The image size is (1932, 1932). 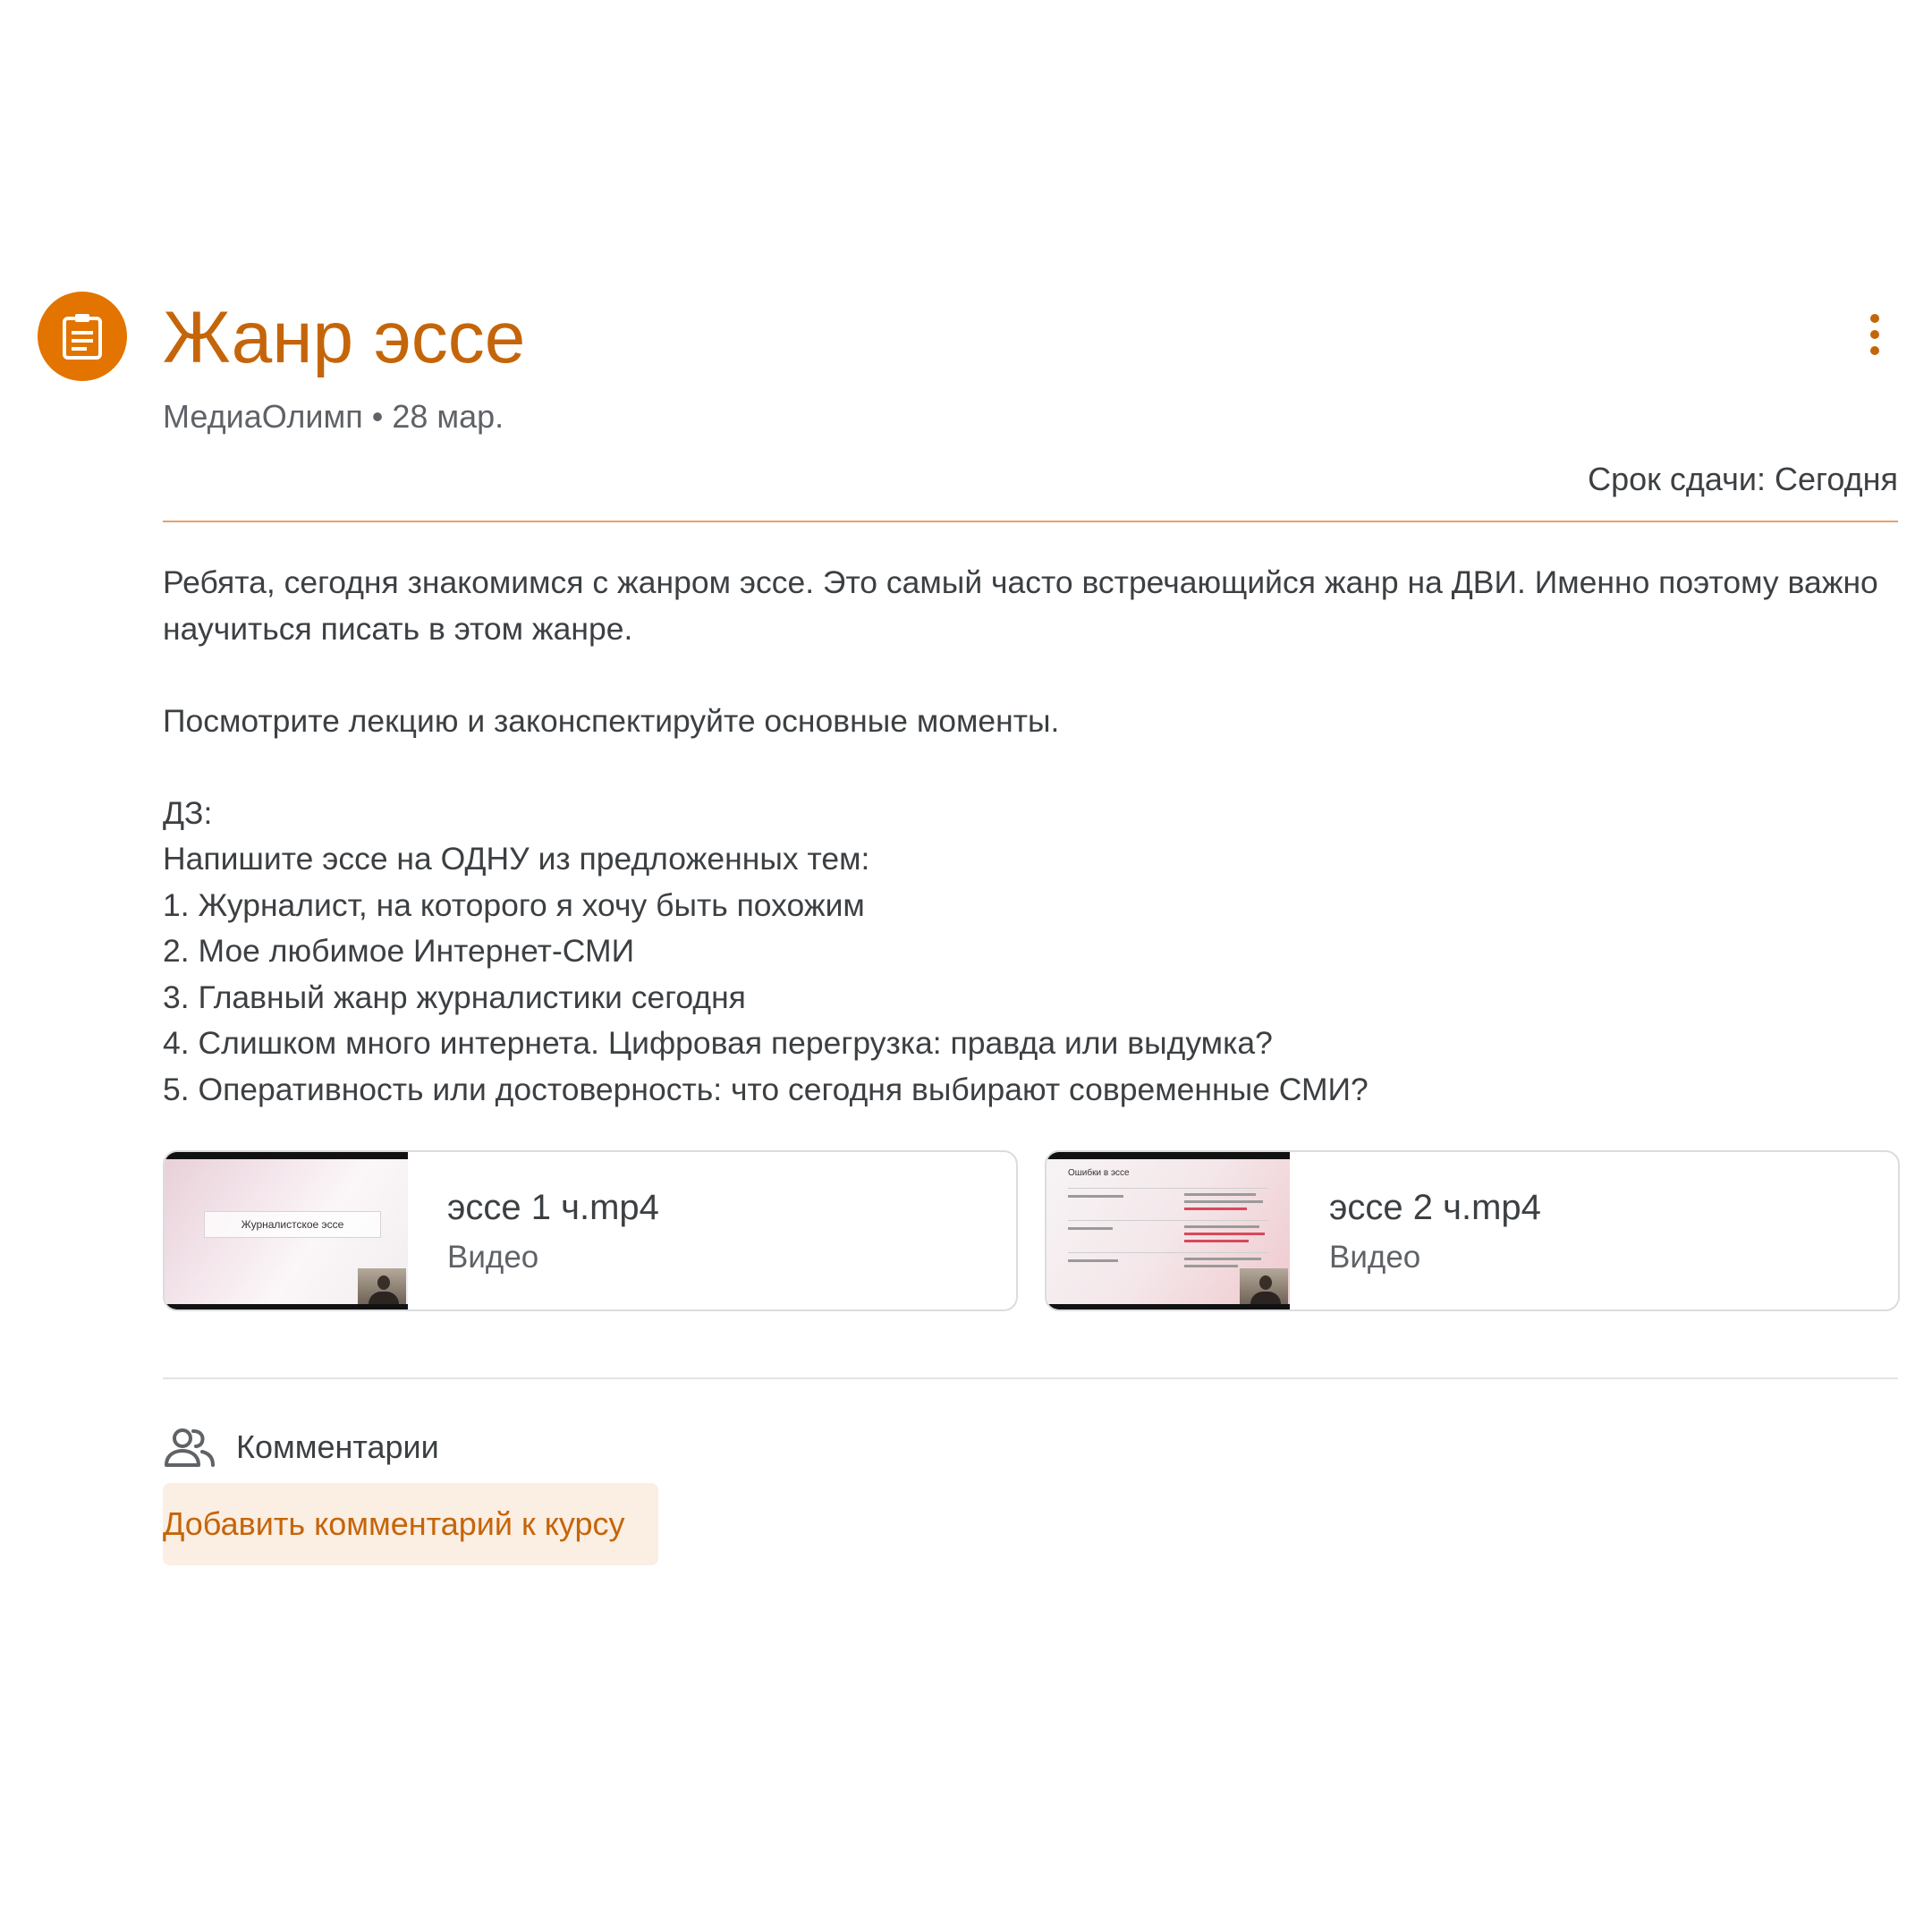 I want to click on thumbnail-slide-title: Ошибки в эссе, so click(x=1099, y=1173).